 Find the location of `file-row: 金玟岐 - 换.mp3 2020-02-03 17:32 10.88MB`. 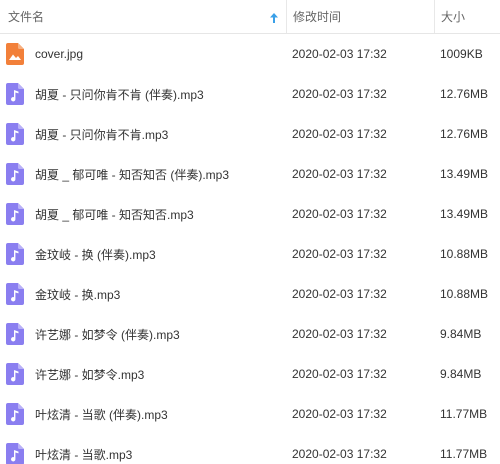

file-row: 金玟岐 - 换.mp3 2020-02-03 17:32 10.88MB is located at coordinates (250, 294).